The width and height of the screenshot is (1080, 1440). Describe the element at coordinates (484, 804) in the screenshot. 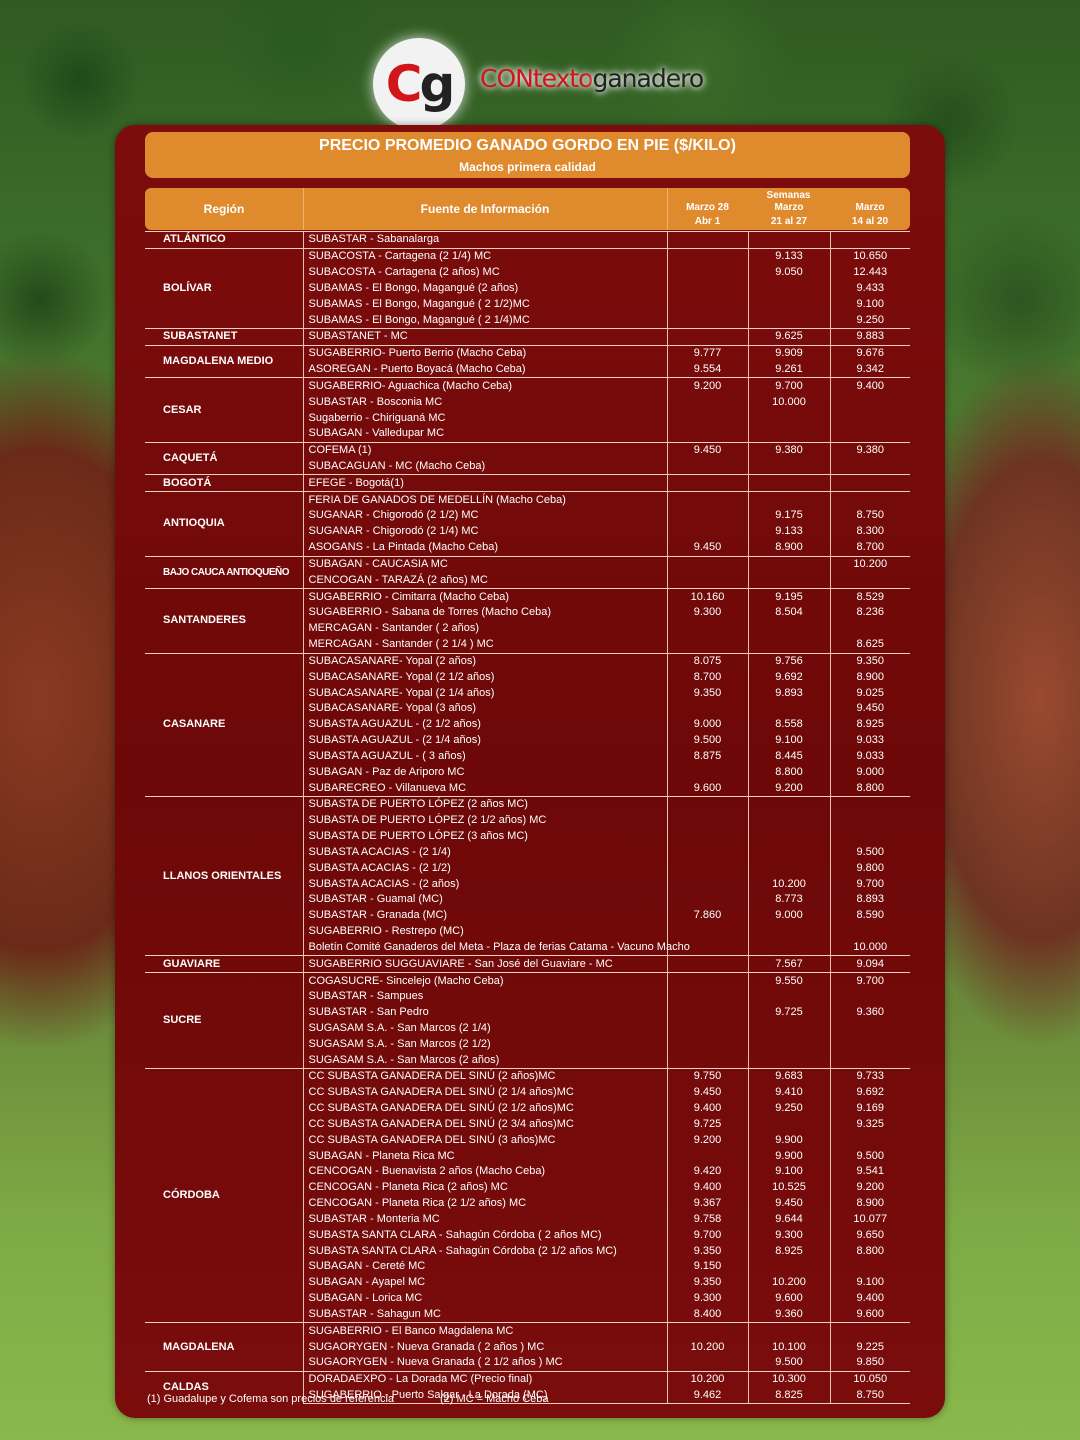

I see `source-cell: SUBASTA DE PUERTO LÓPEZ (2 años MC)` at that location.